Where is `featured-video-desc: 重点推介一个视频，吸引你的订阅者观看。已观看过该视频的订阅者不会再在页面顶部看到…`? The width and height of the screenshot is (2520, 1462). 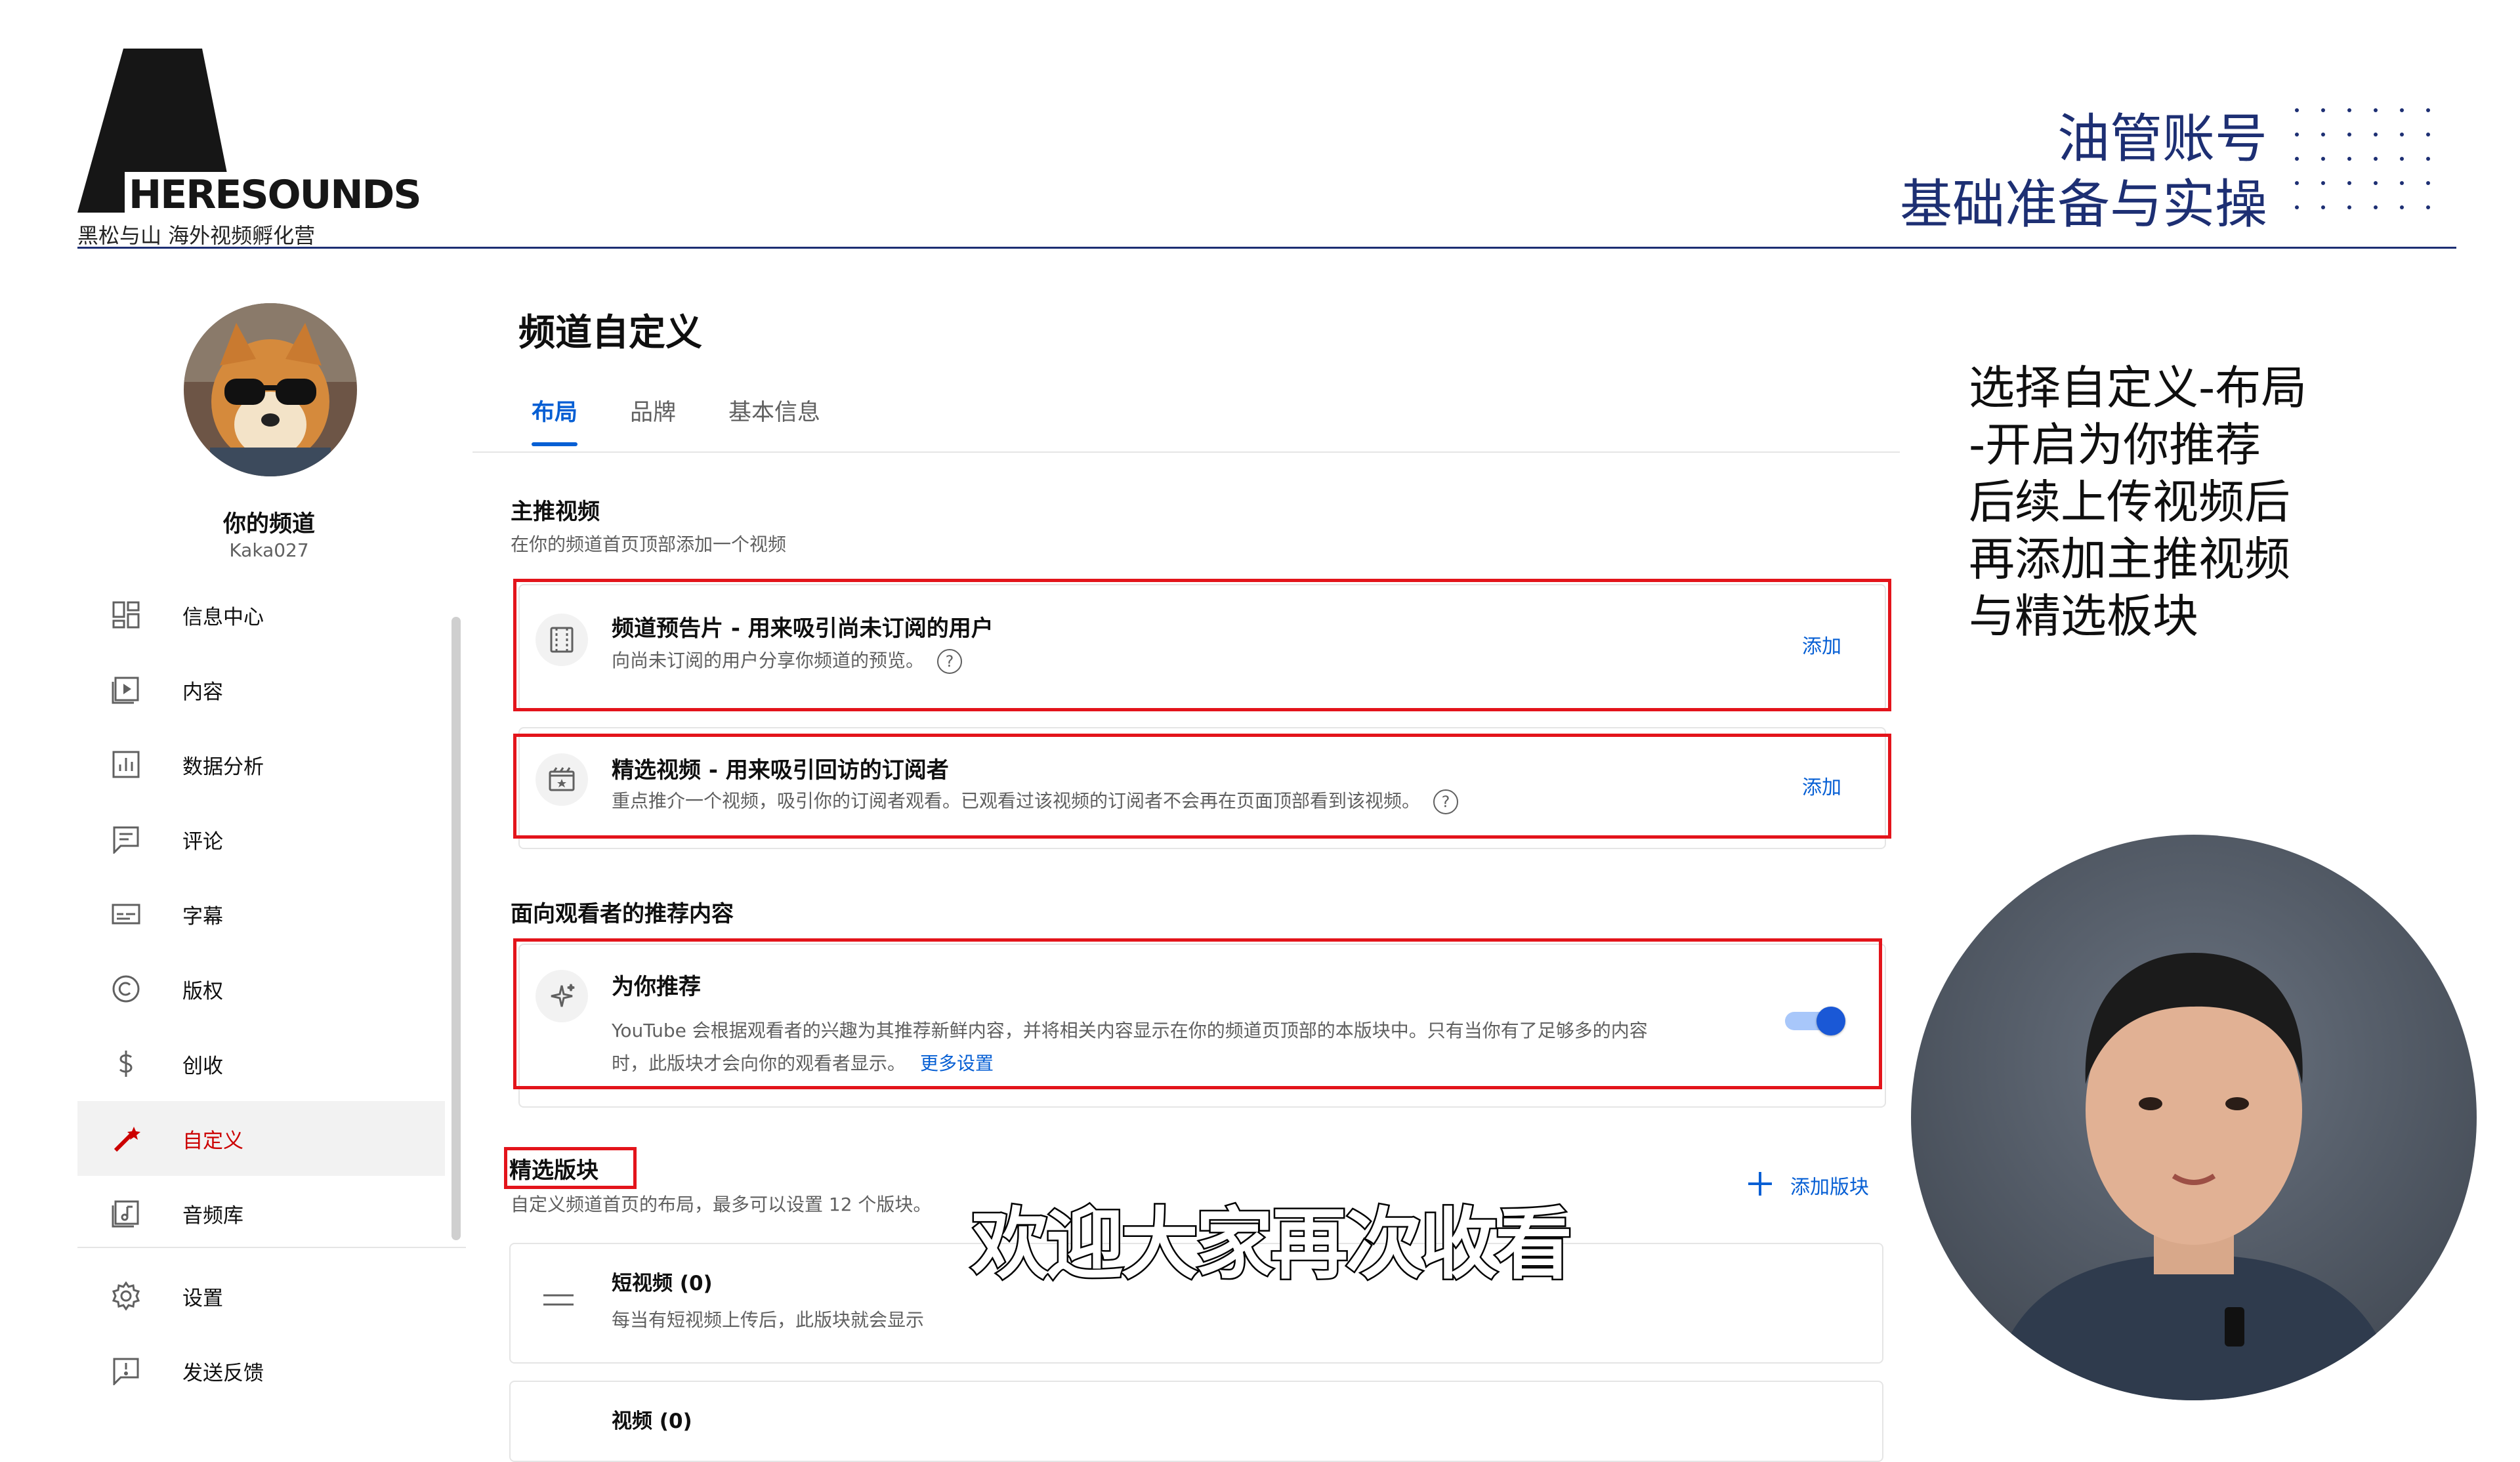 featured-video-desc: 重点推介一个视频，吸引你的订阅者观看。已观看过该视频的订阅者不会再在页面顶部看到… is located at coordinates (1035, 801).